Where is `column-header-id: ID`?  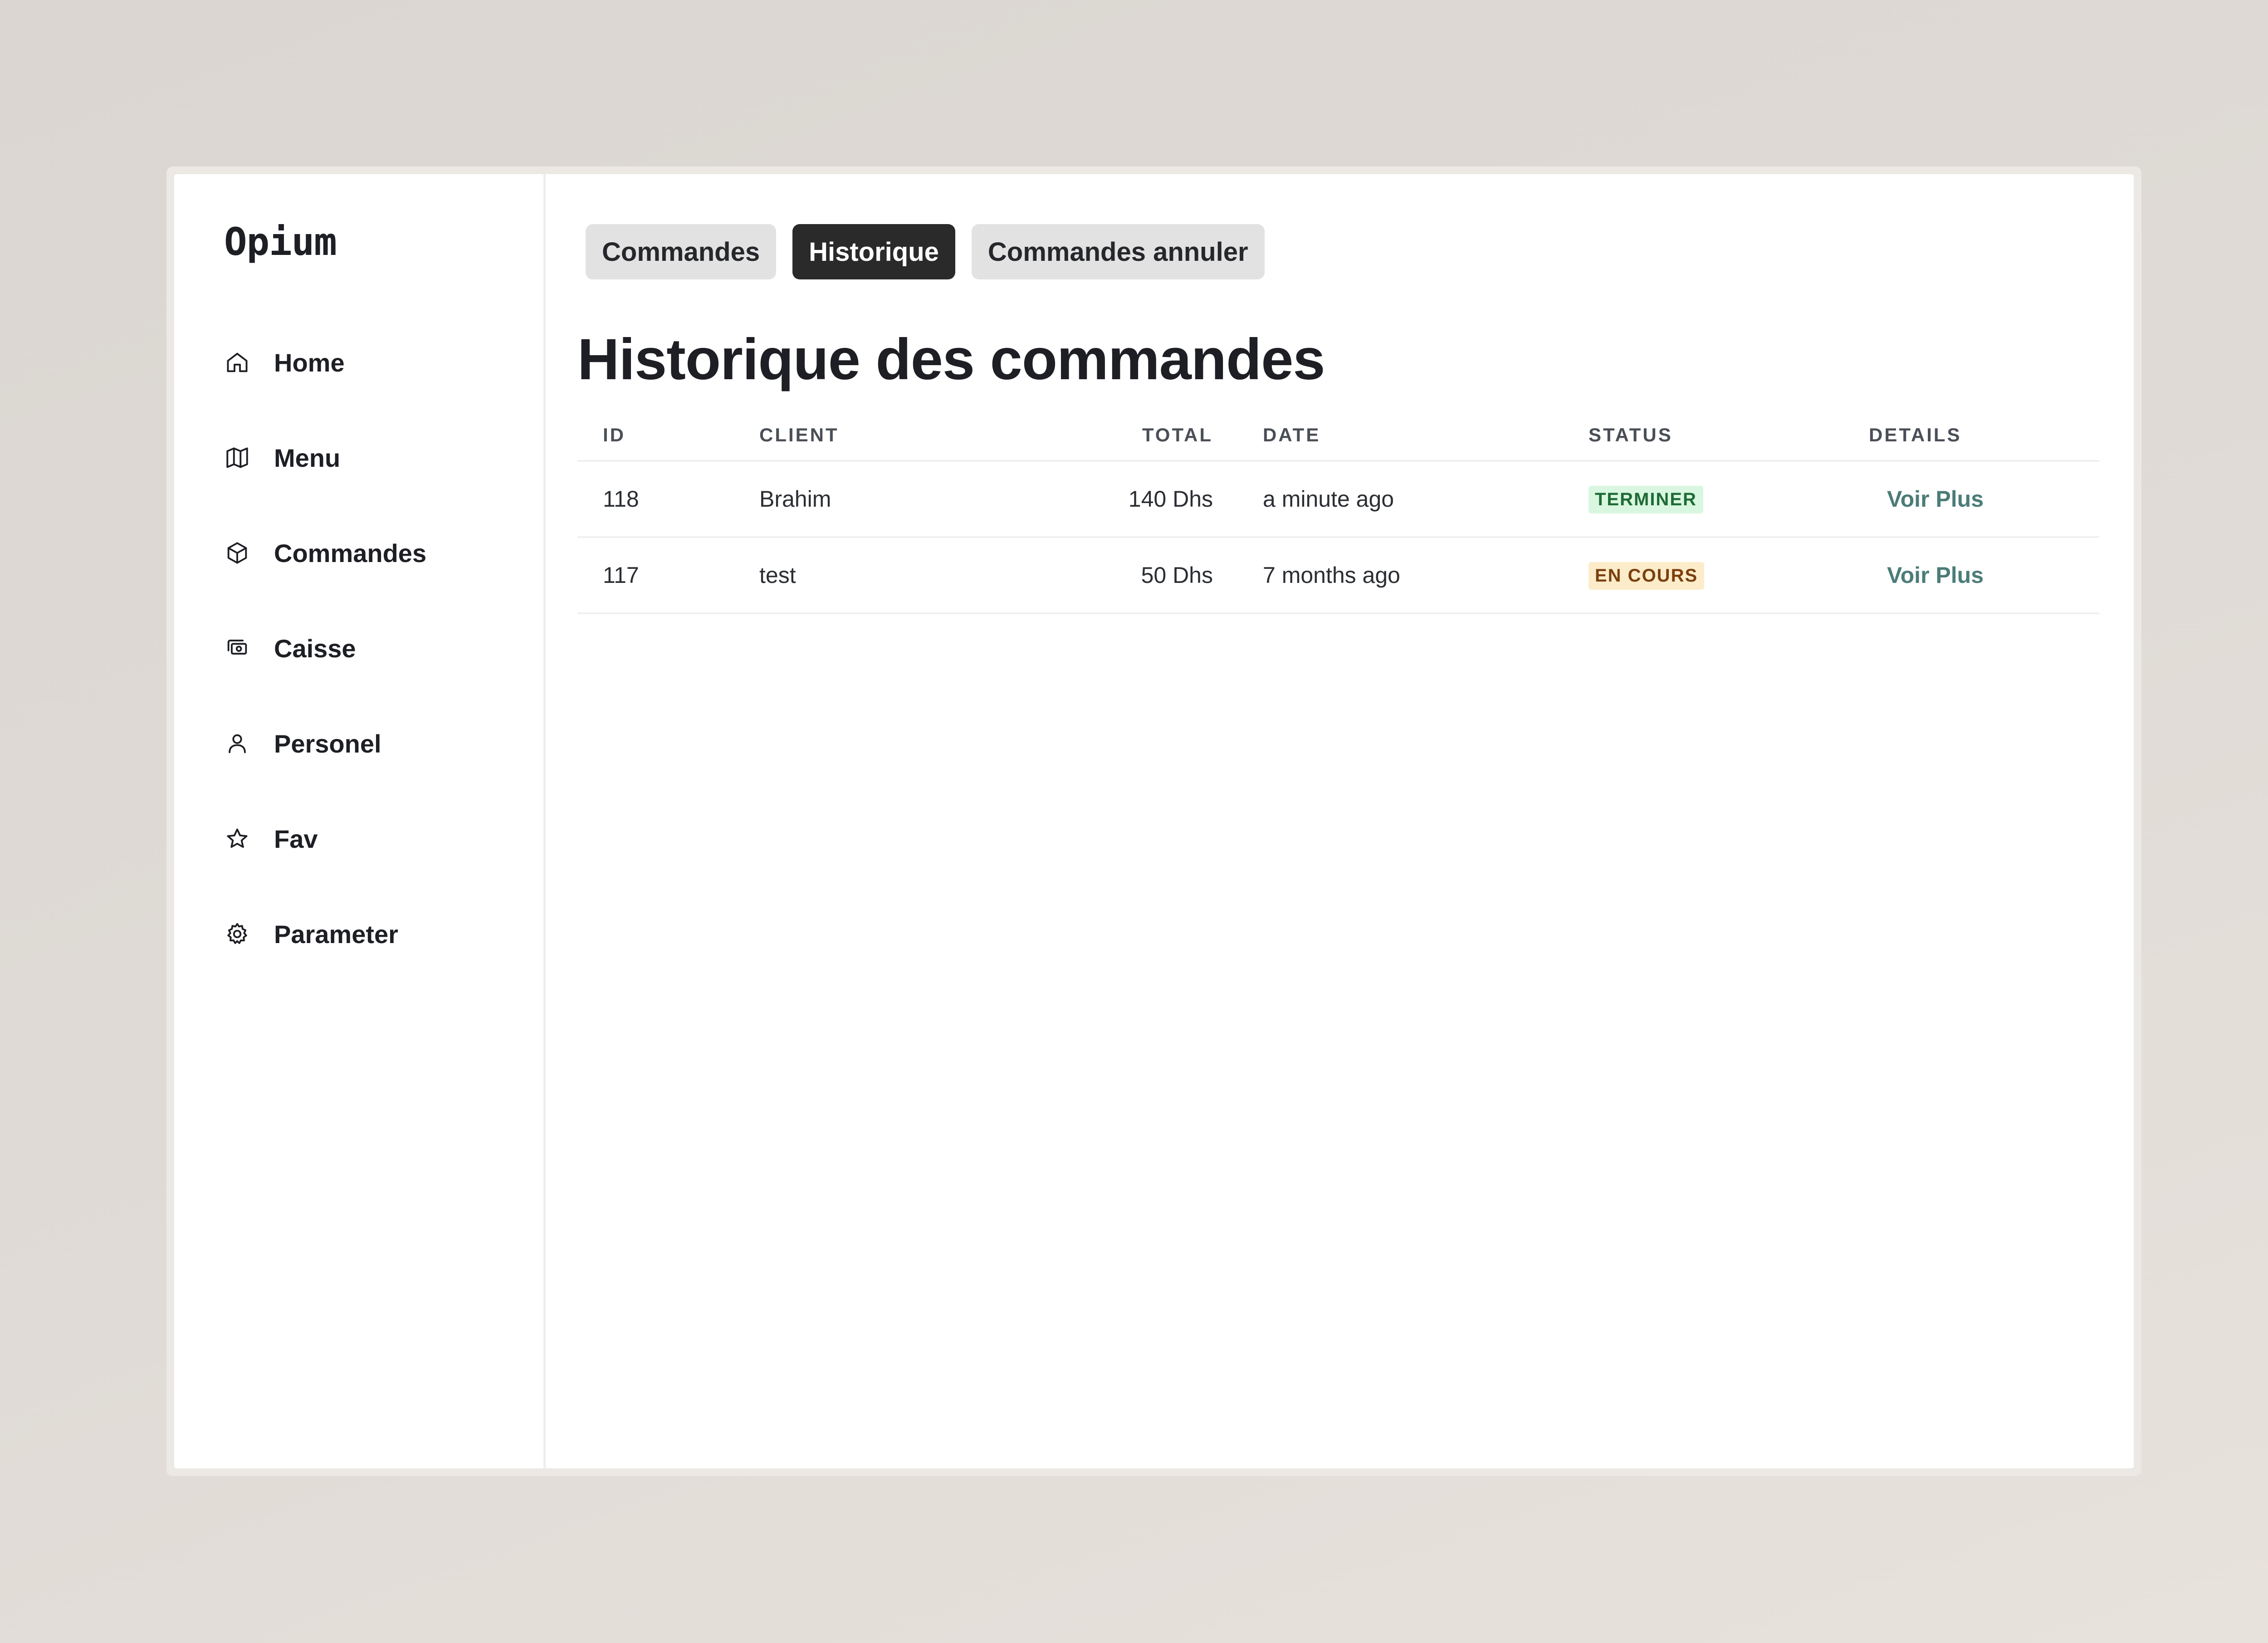 column-header-id: ID is located at coordinates (668, 440).